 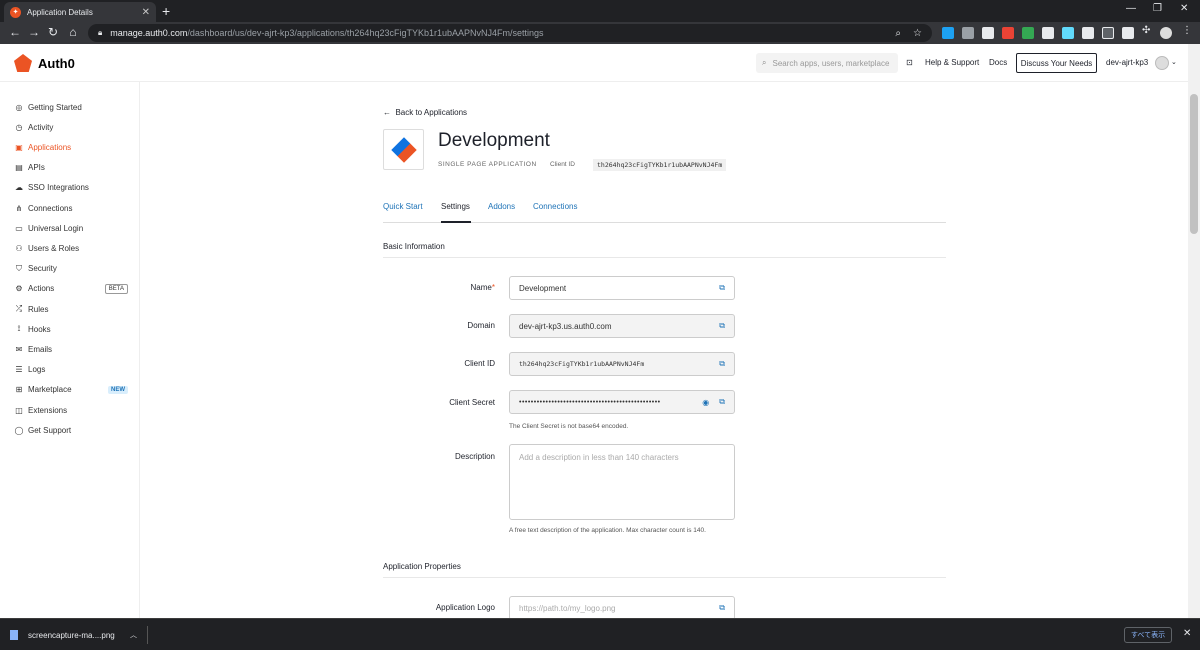 What do you see at coordinates (71, 349) in the screenshot?
I see `sidebar-item-emails: ✉ Emails` at bounding box center [71, 349].